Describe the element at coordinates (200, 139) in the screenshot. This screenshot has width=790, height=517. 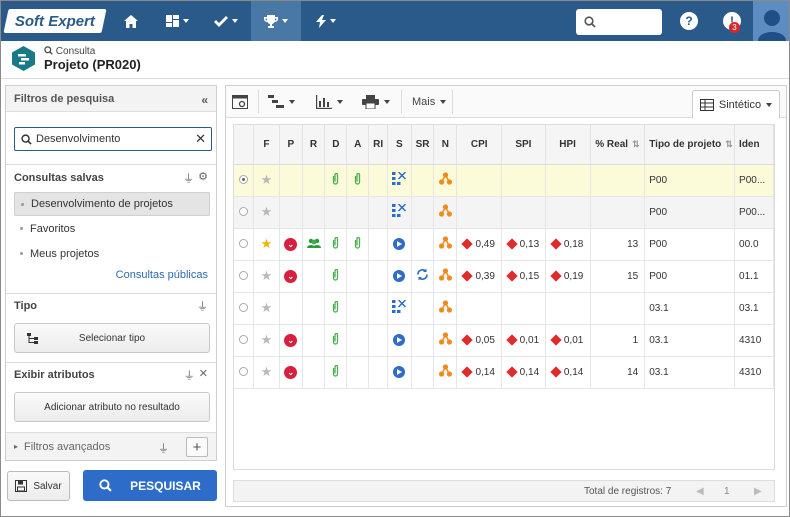
I see `clear-search-icon: ✕` at that location.